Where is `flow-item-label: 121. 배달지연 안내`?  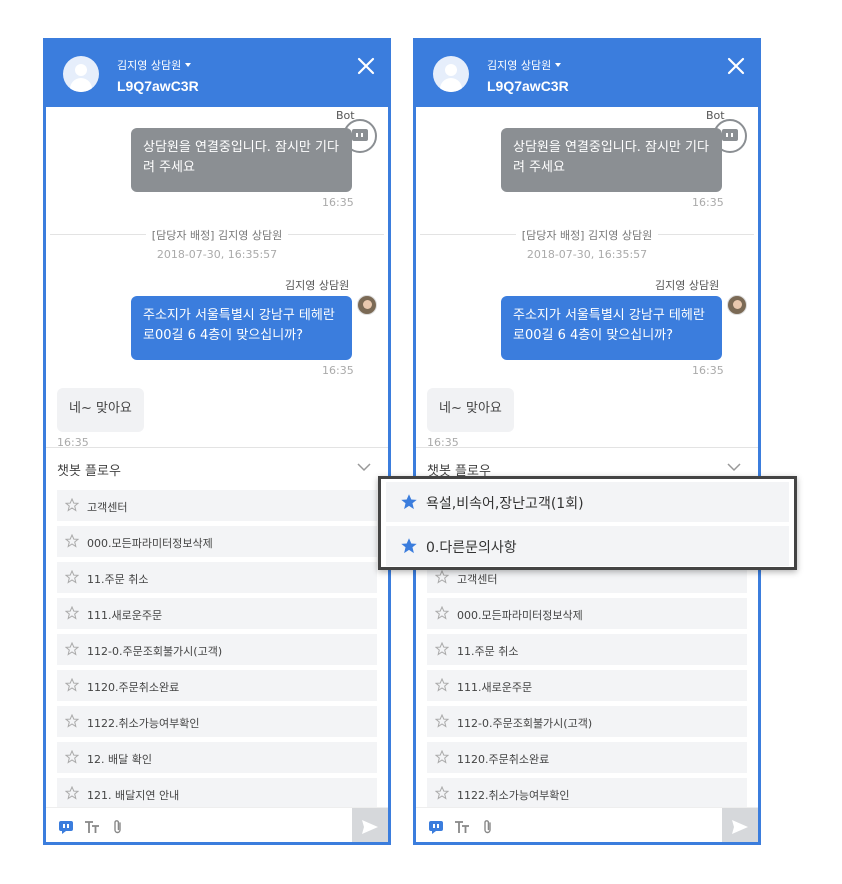 flow-item-label: 121. 배달지연 안내 is located at coordinates (133, 795).